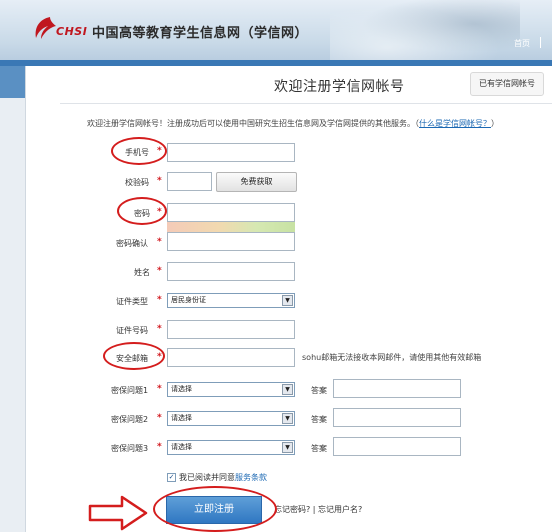 This screenshot has width=552, height=532. Describe the element at coordinates (522, 43) in the screenshot. I see `nav-home-link: 首页` at that location.